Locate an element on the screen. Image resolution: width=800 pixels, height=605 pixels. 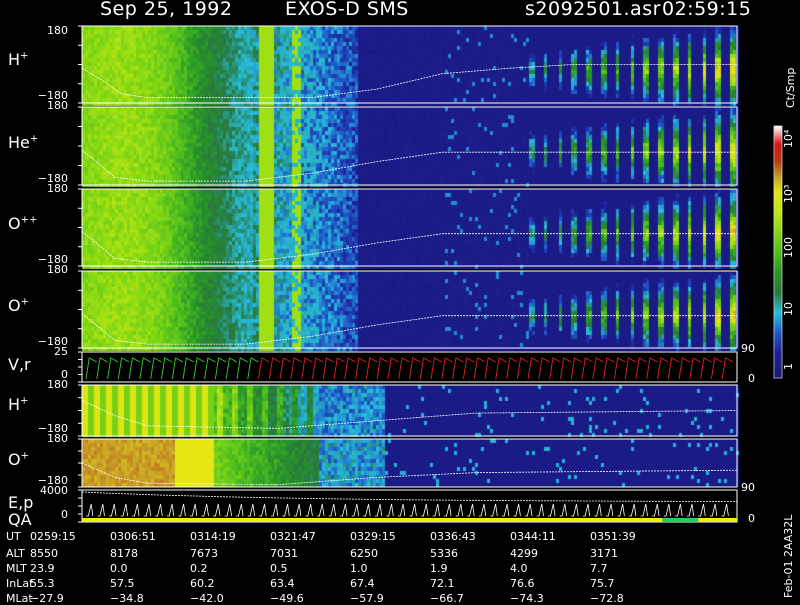
colorbar-tick-1e3: 10³ is located at coordinates (788, 193).